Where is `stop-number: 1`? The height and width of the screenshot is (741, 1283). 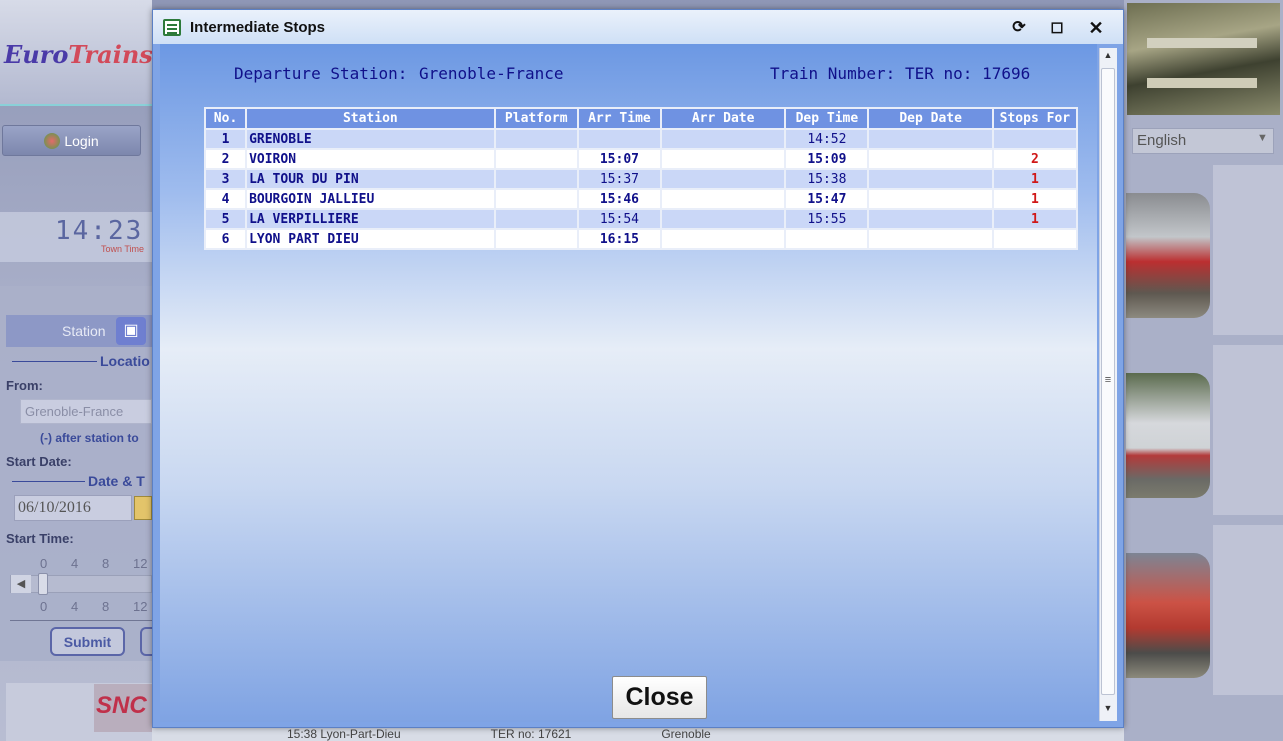 stop-number: 1 is located at coordinates (226, 139).